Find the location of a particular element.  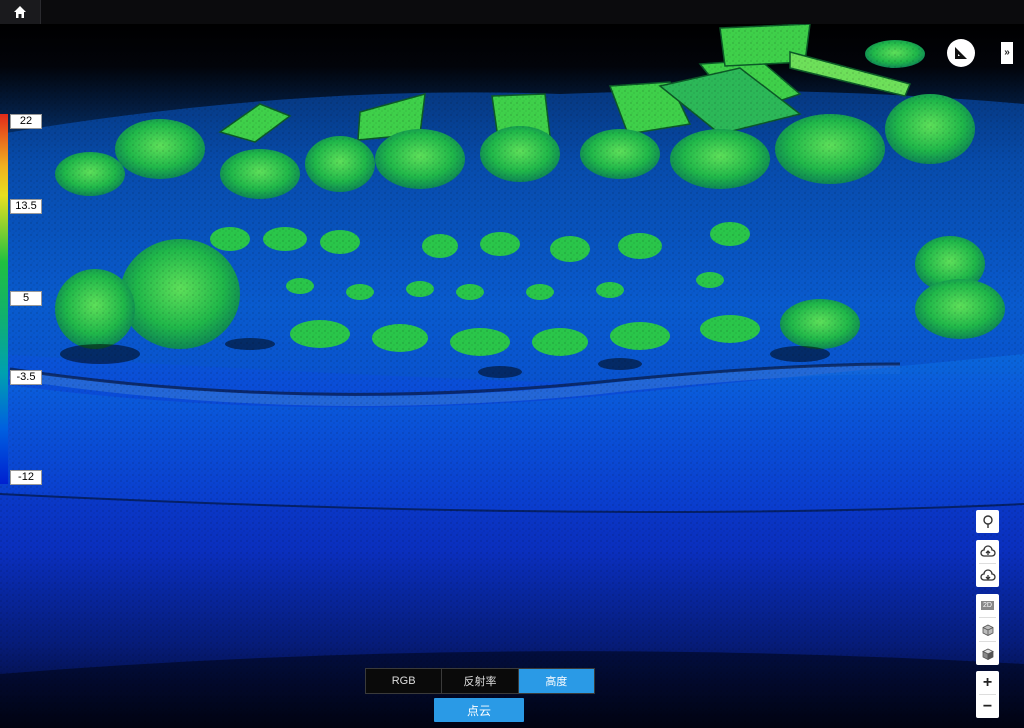

color-mode-toggle: RGB 反射率 高度 is located at coordinates (480, 681).